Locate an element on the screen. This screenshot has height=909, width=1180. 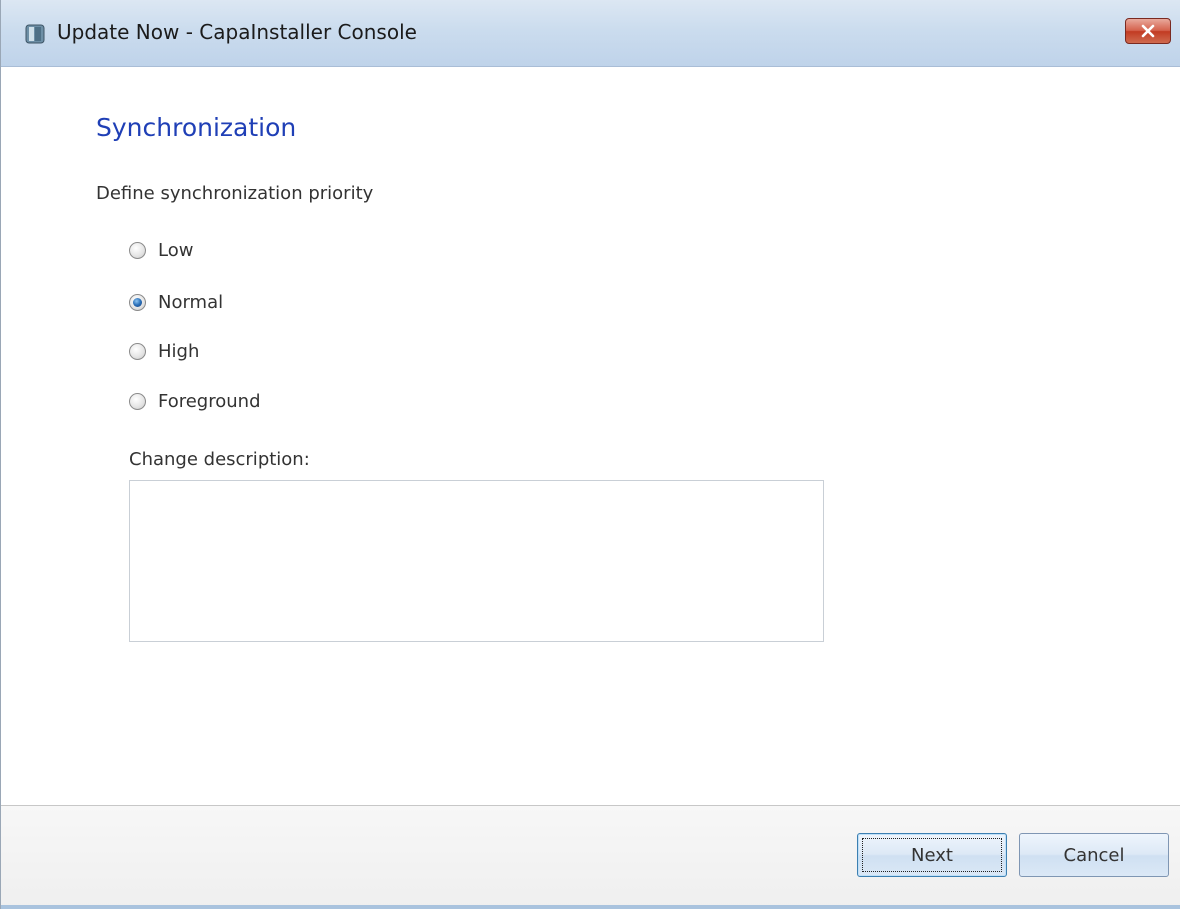
next-button: Next is located at coordinates (932, 855).